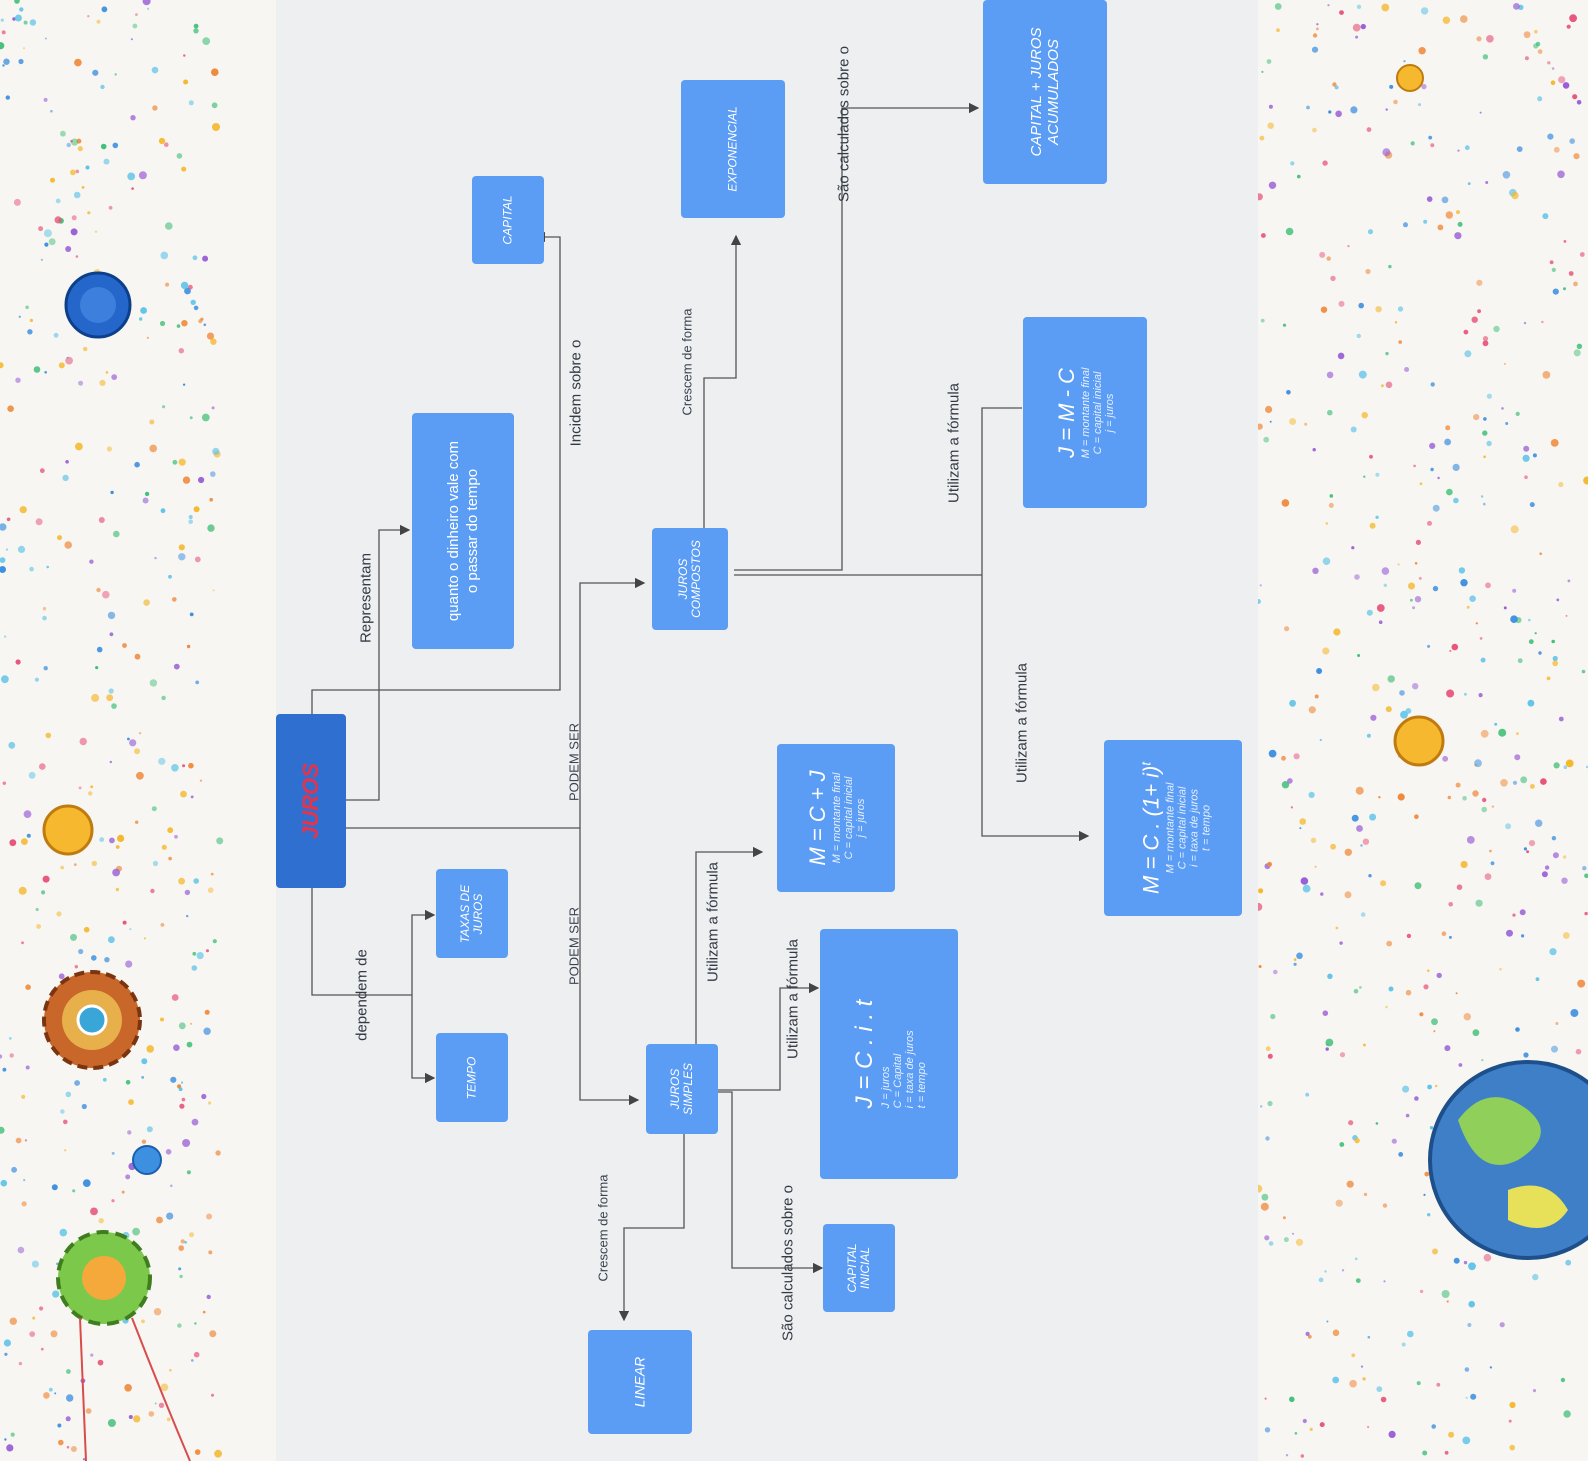 This screenshot has width=1588, height=1461. Describe the element at coordinates (640, 1382) in the screenshot. I see `linear-node: LINEAR` at that location.